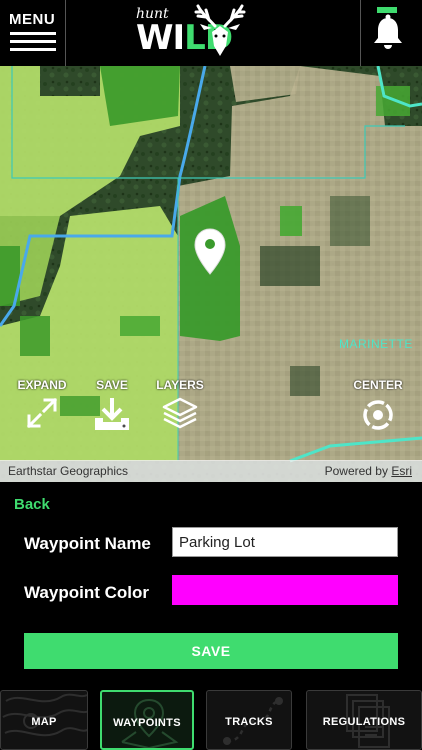 The image size is (422, 750). I want to click on tab-map: MAP, so click(44, 720).